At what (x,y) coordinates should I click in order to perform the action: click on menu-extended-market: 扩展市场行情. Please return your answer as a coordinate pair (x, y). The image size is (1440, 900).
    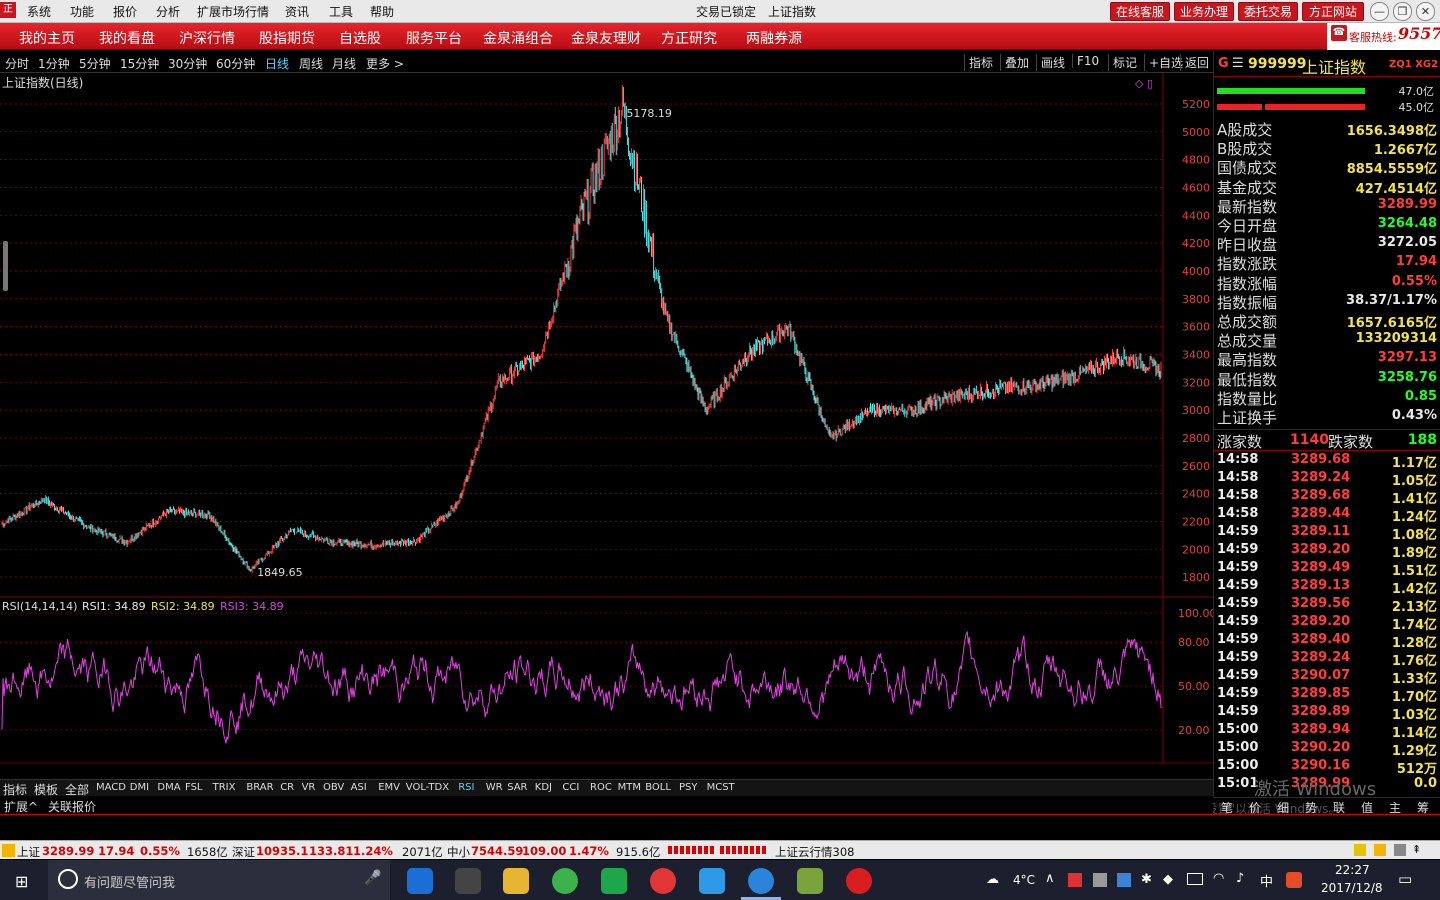
    Looking at the image, I should click on (233, 11).